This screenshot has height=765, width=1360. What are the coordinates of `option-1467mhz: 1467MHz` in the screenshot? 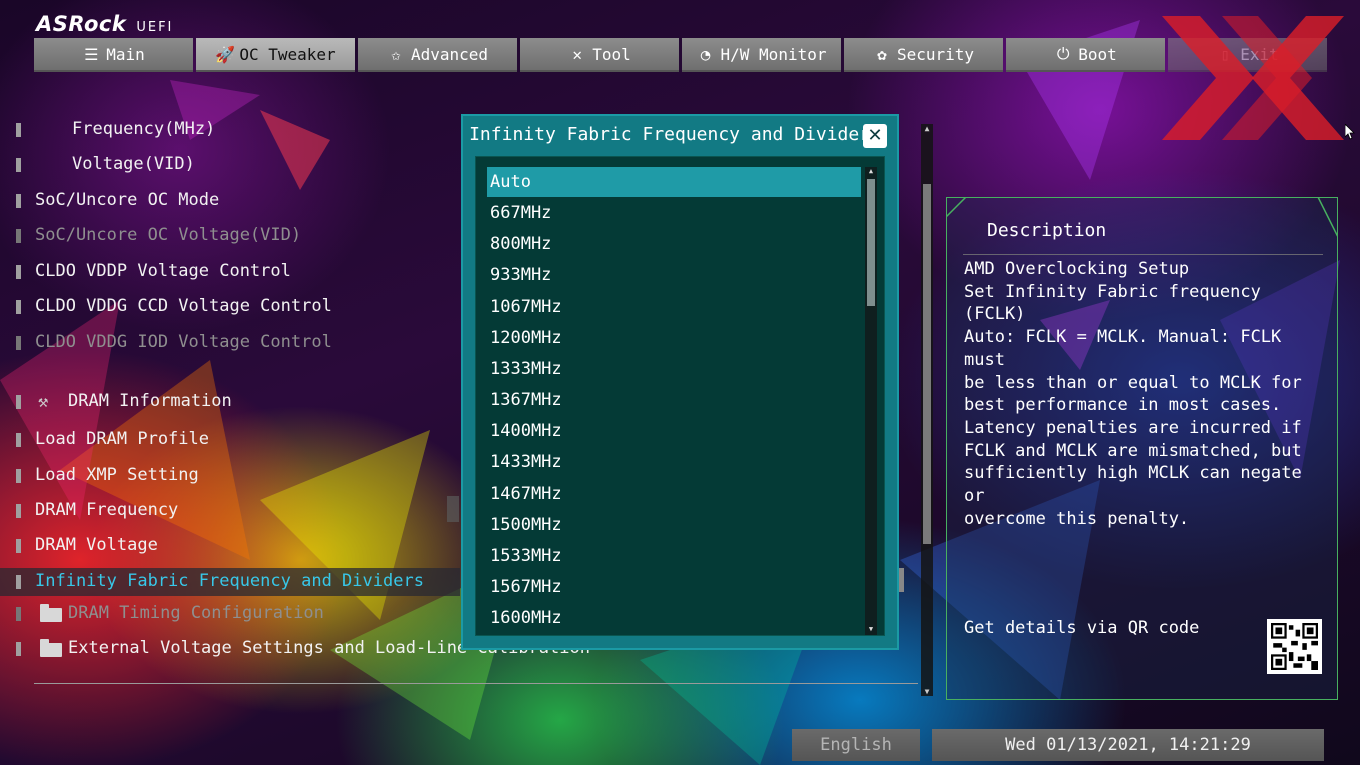 It's located at (674, 494).